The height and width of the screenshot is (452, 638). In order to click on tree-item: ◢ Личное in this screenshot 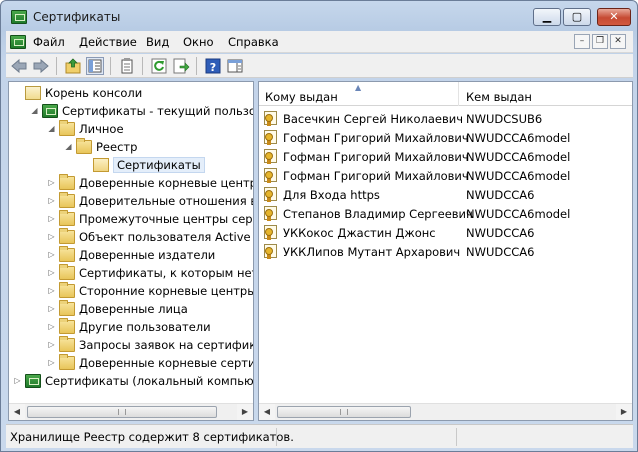, I will do `click(131, 129)`.